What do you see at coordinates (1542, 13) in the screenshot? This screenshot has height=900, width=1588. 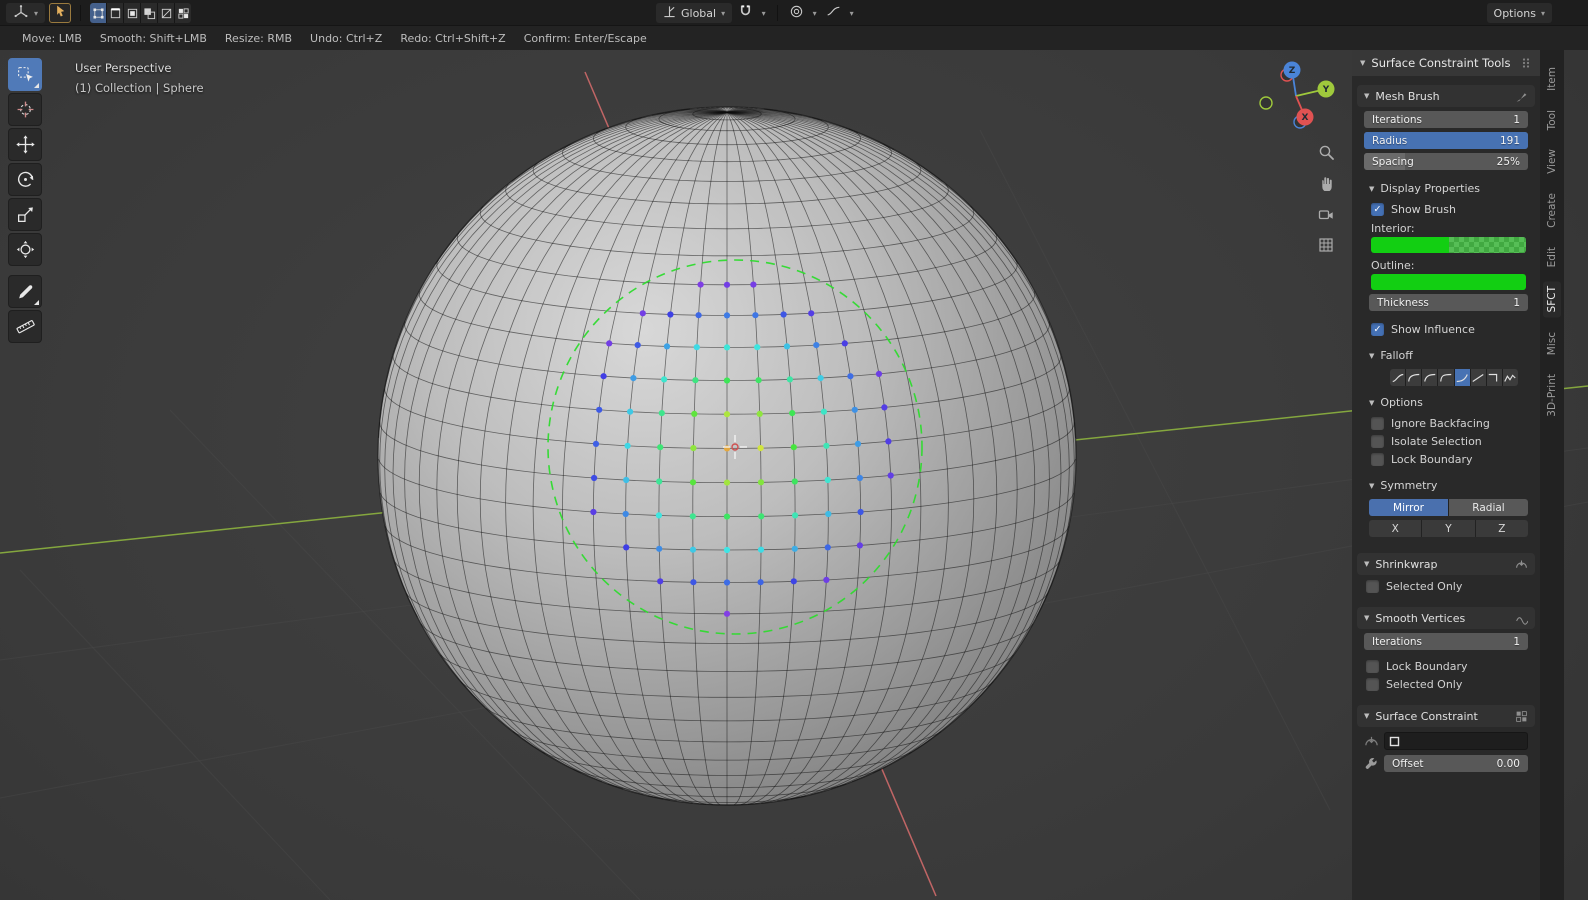 I see `chevron-down-icon: ▾` at bounding box center [1542, 13].